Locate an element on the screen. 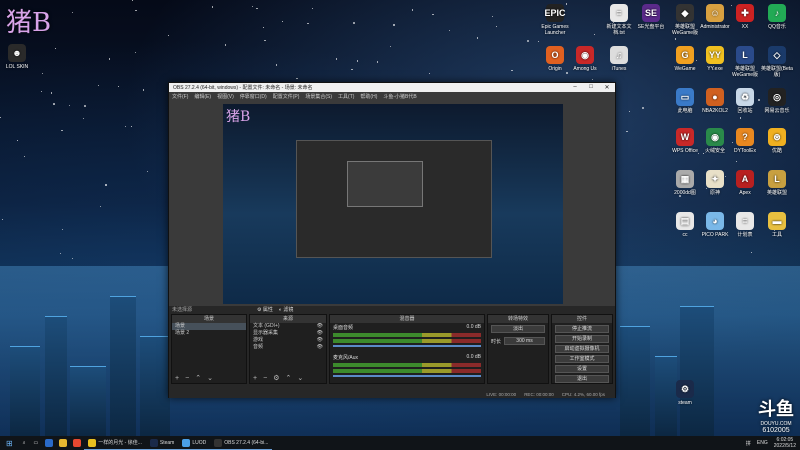  desktop-icon: ◇ 英雄联盟(Beta版) is located at coordinates (777, 62).